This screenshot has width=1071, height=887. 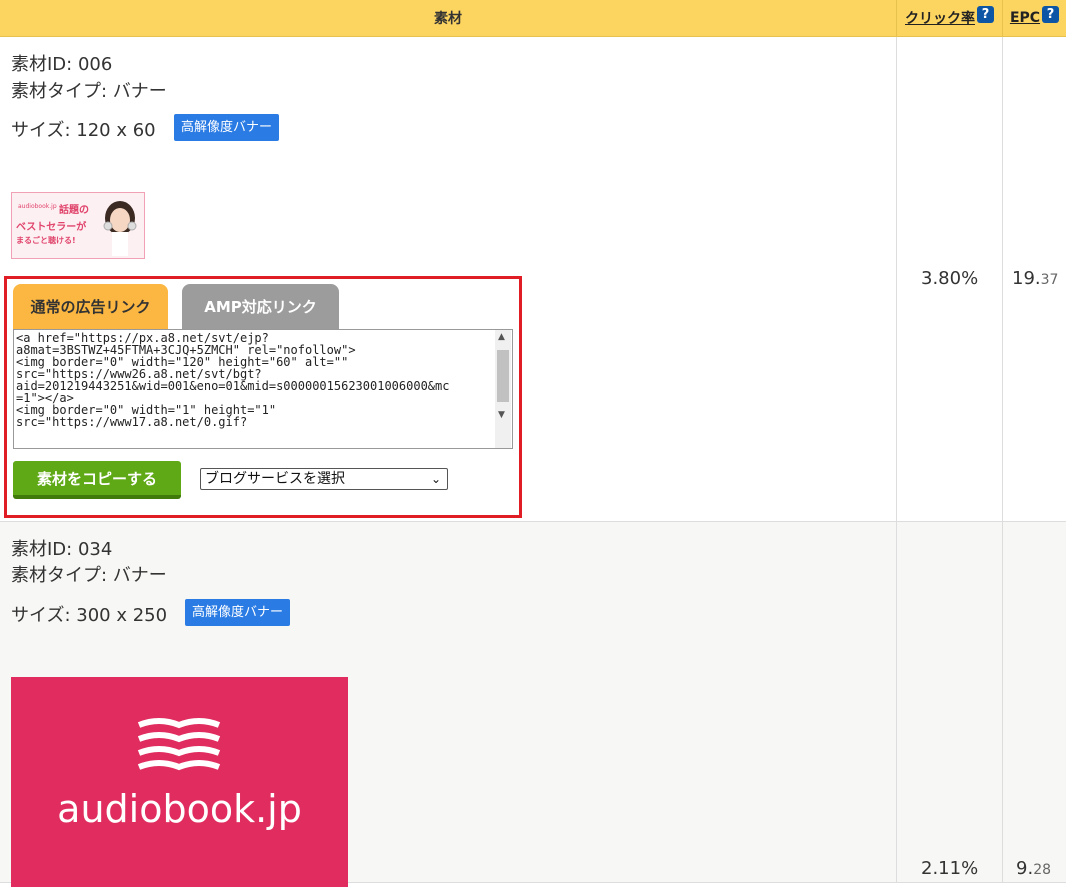 I want to click on banner-brand: audiobook.jp, so click(x=37, y=206).